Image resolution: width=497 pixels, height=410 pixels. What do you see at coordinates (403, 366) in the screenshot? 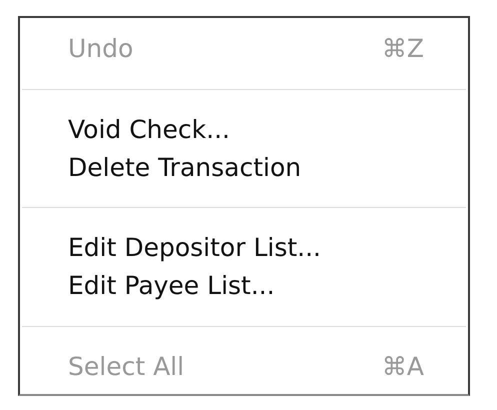
I see `shortcut-label: ⌘A` at bounding box center [403, 366].